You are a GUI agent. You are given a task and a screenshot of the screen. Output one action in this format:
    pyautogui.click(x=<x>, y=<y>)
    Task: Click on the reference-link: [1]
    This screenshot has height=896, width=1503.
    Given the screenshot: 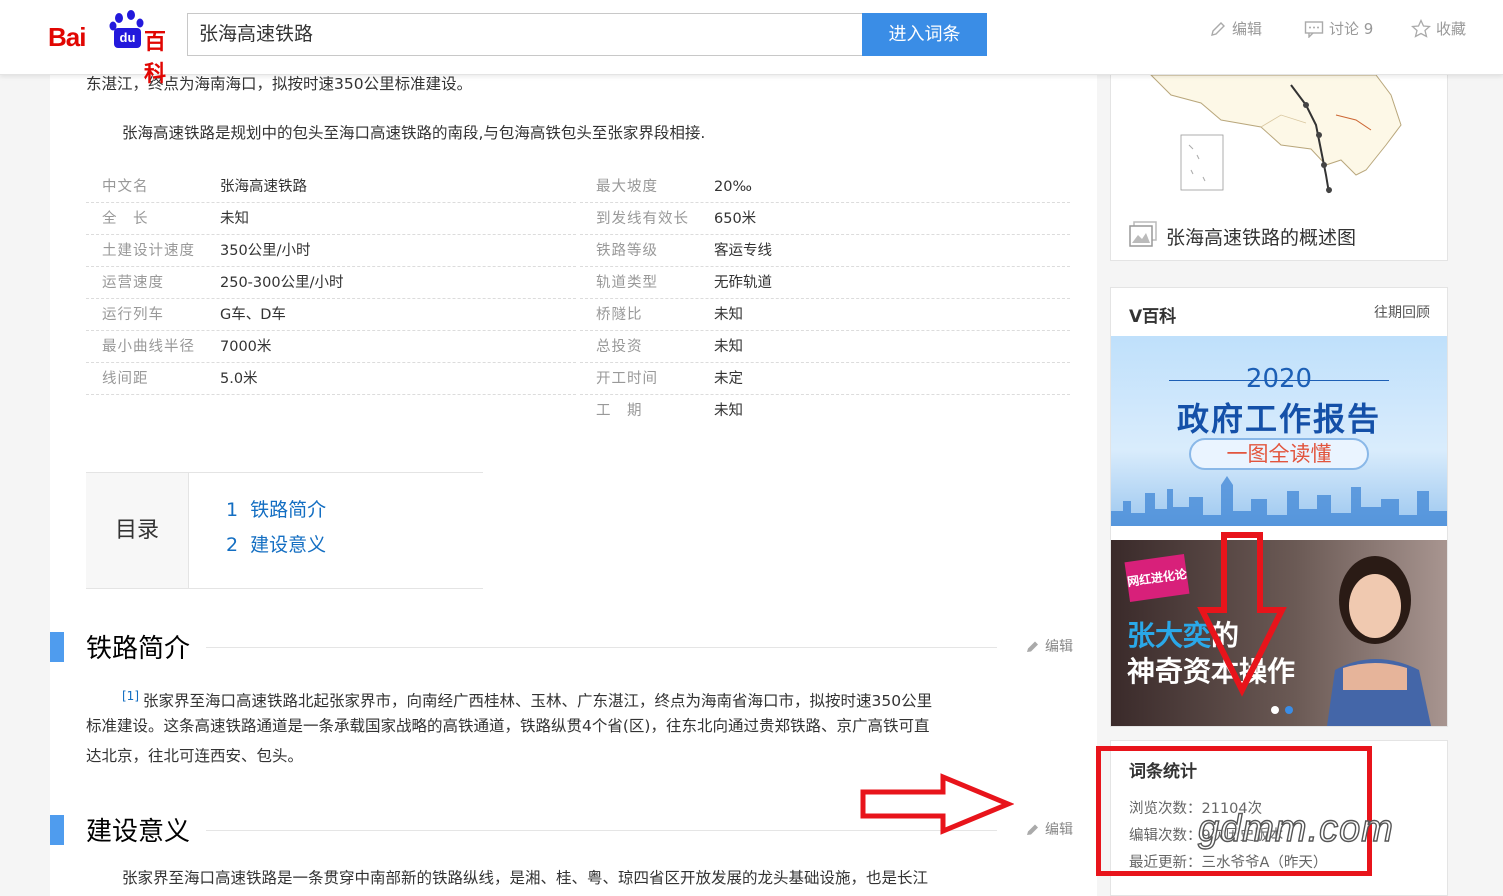 What is the action you would take?
    pyautogui.click(x=130, y=696)
    